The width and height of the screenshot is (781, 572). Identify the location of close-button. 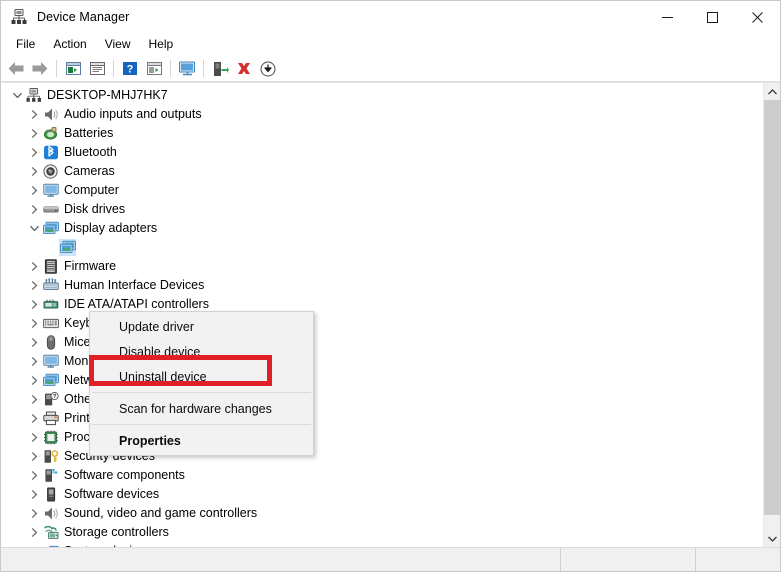
(757, 17).